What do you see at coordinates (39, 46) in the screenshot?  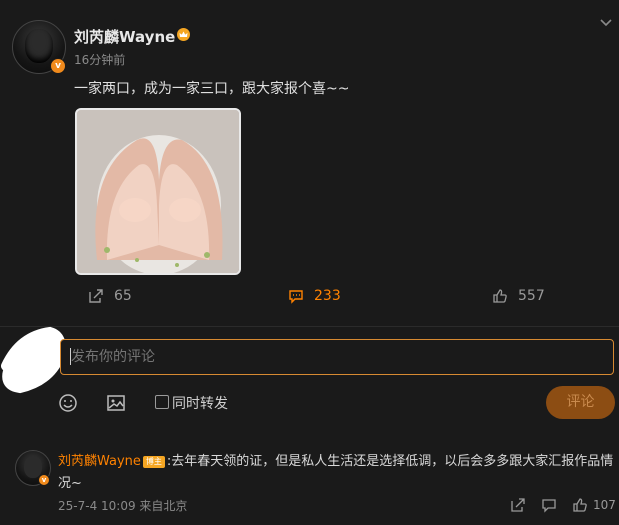 I see `avatar-face` at bounding box center [39, 46].